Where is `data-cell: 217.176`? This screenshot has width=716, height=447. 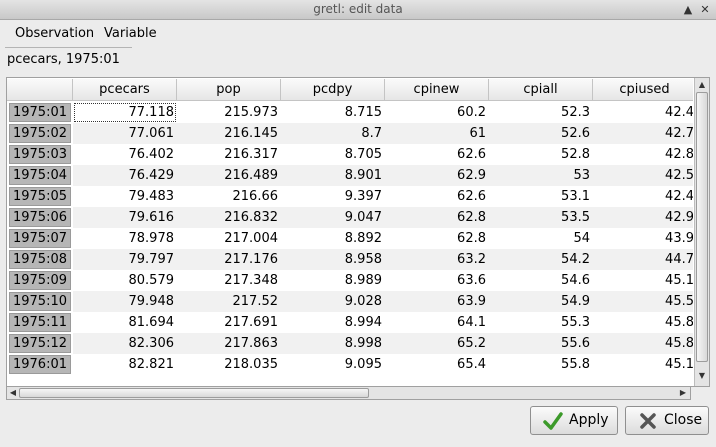
data-cell: 217.176 is located at coordinates (229, 259).